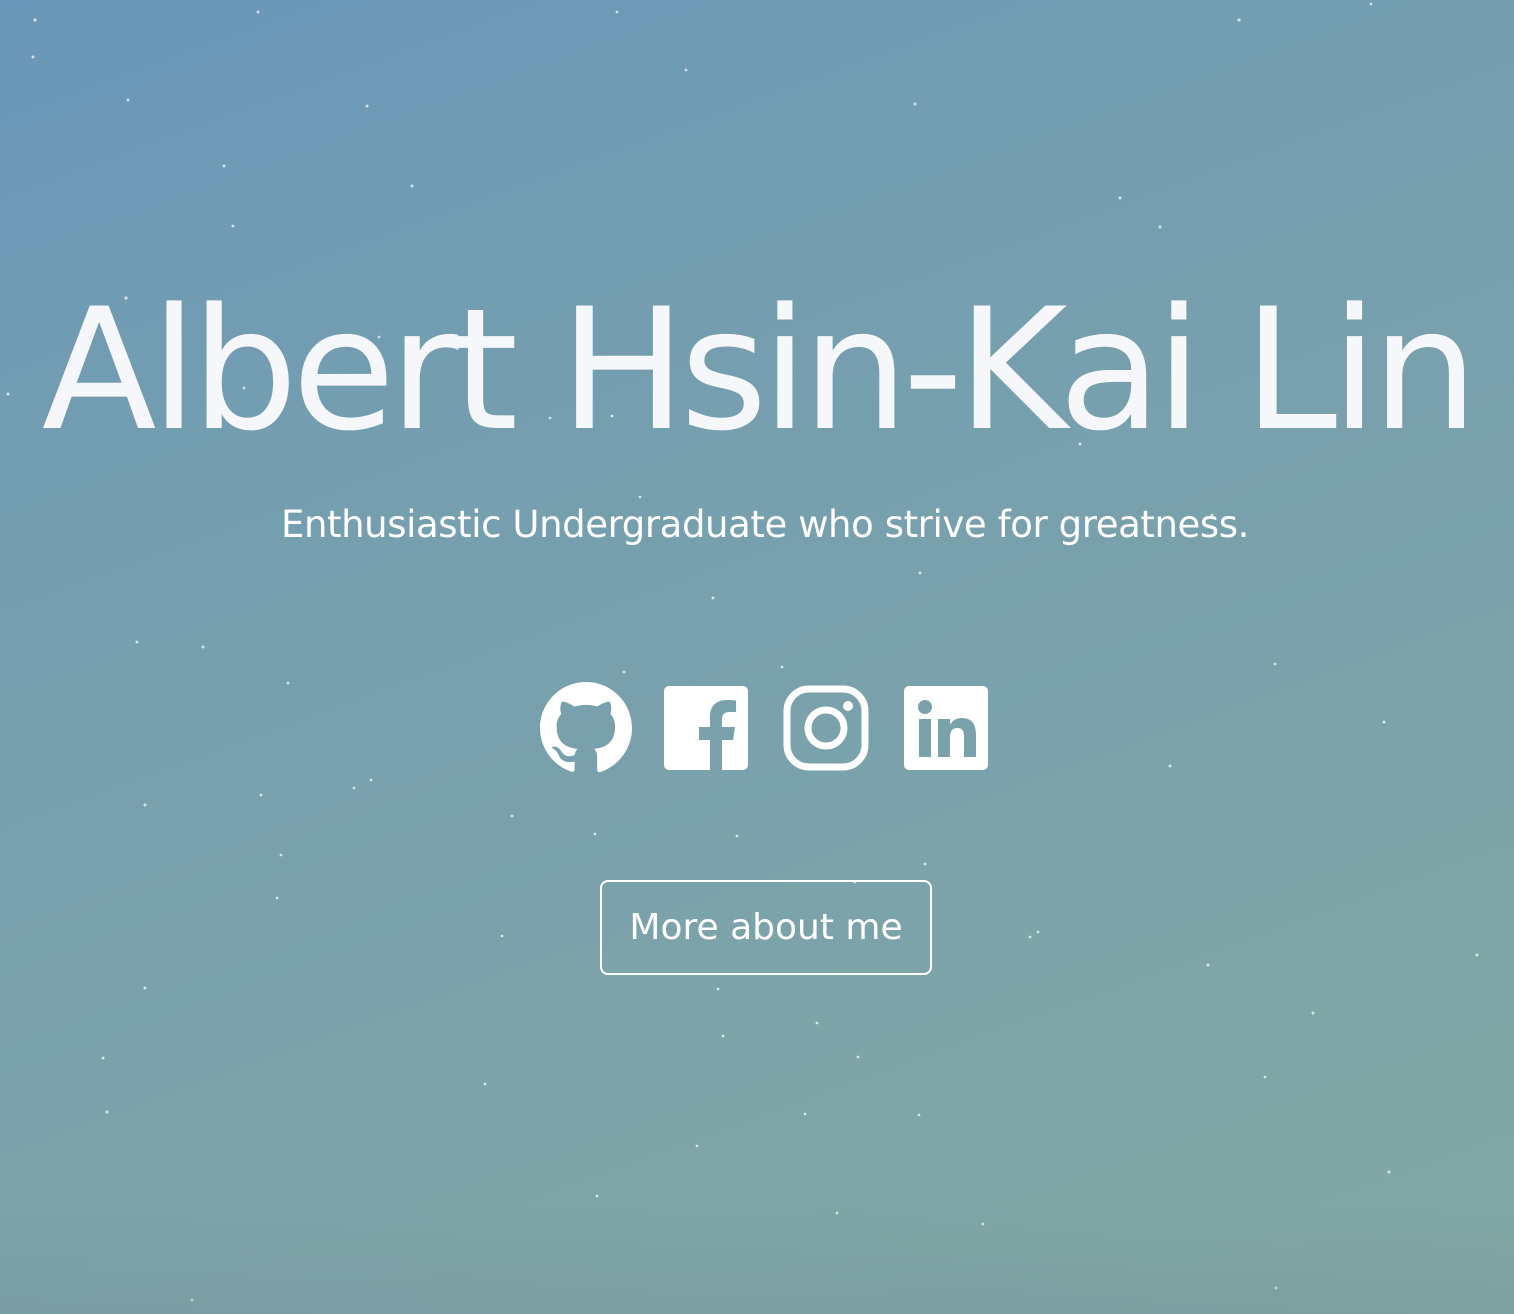 The height and width of the screenshot is (1314, 1514). I want to click on facebook-link, so click(706, 728).